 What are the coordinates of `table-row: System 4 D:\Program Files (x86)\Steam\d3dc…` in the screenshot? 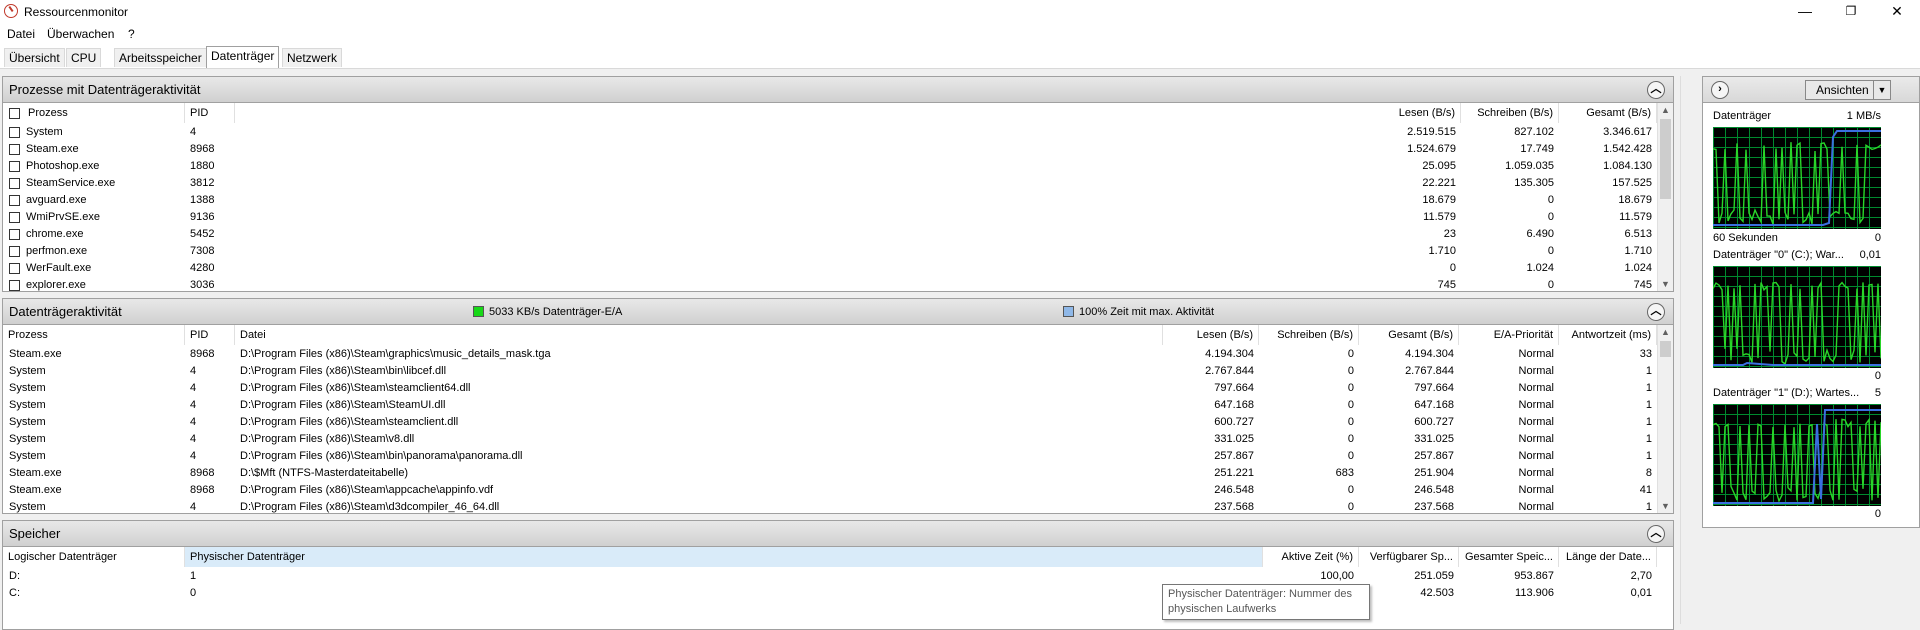 It's located at (830, 506).